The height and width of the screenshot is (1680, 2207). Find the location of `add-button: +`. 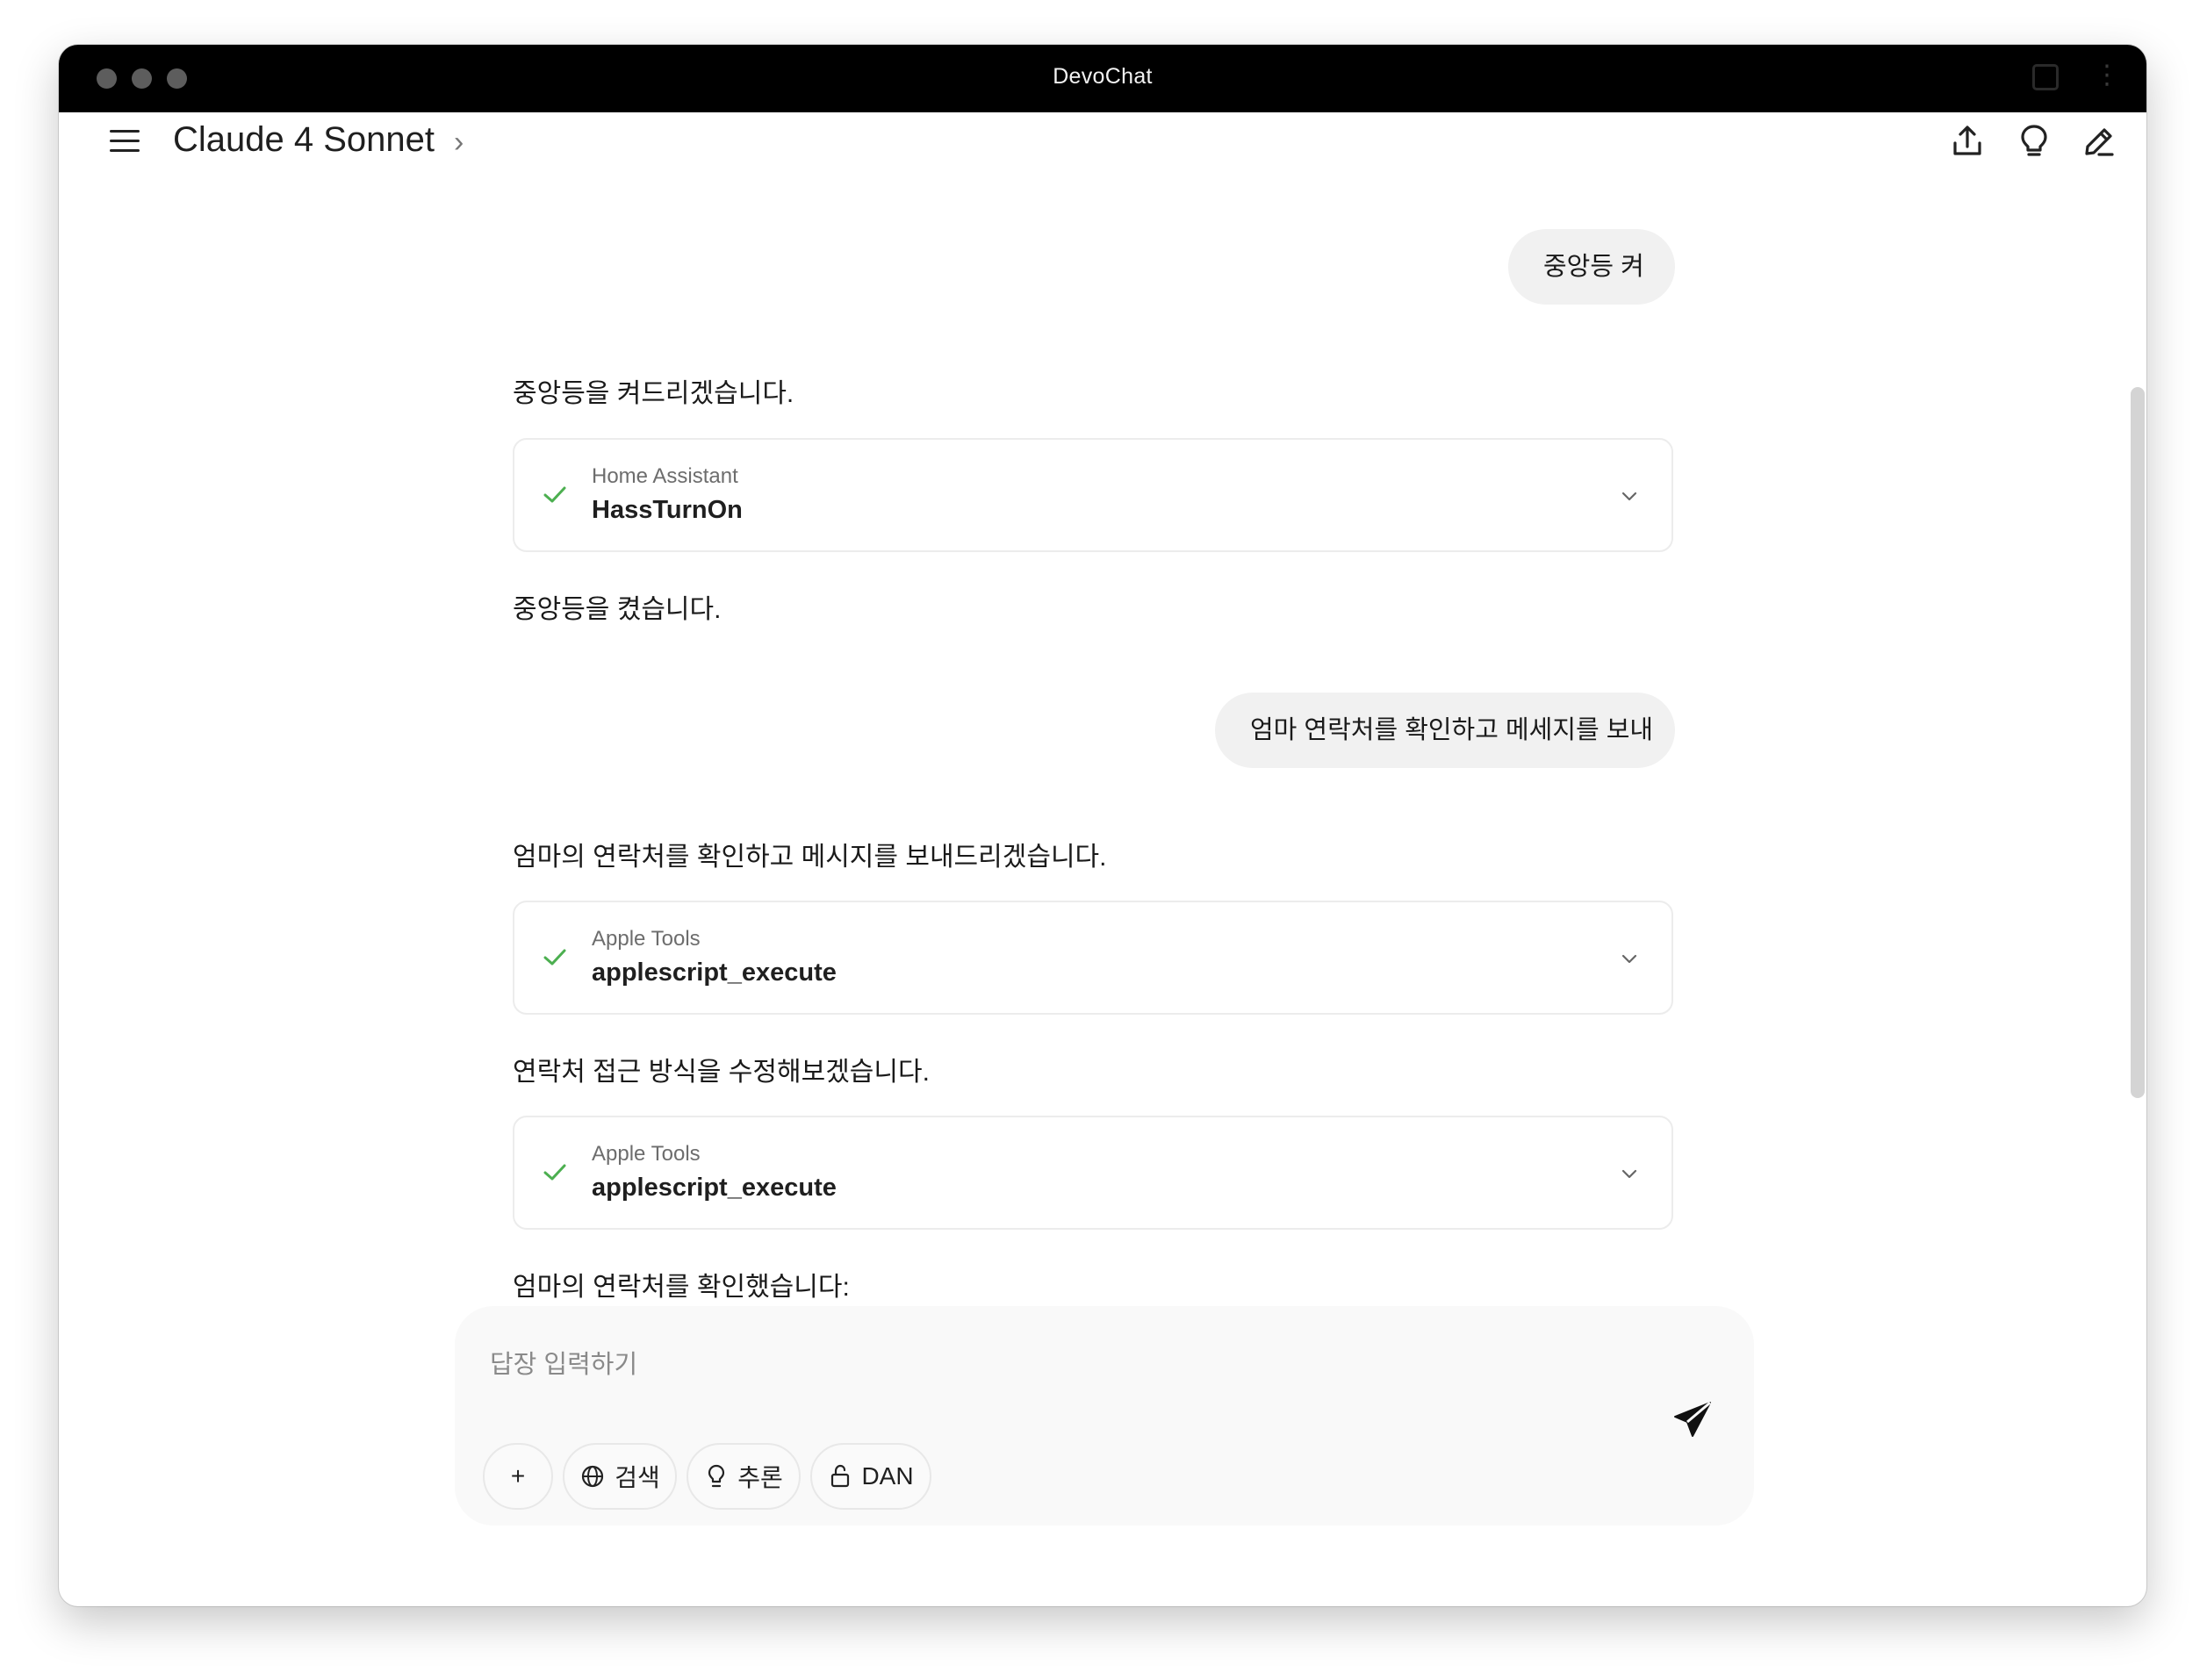

add-button: + is located at coordinates (518, 1476).